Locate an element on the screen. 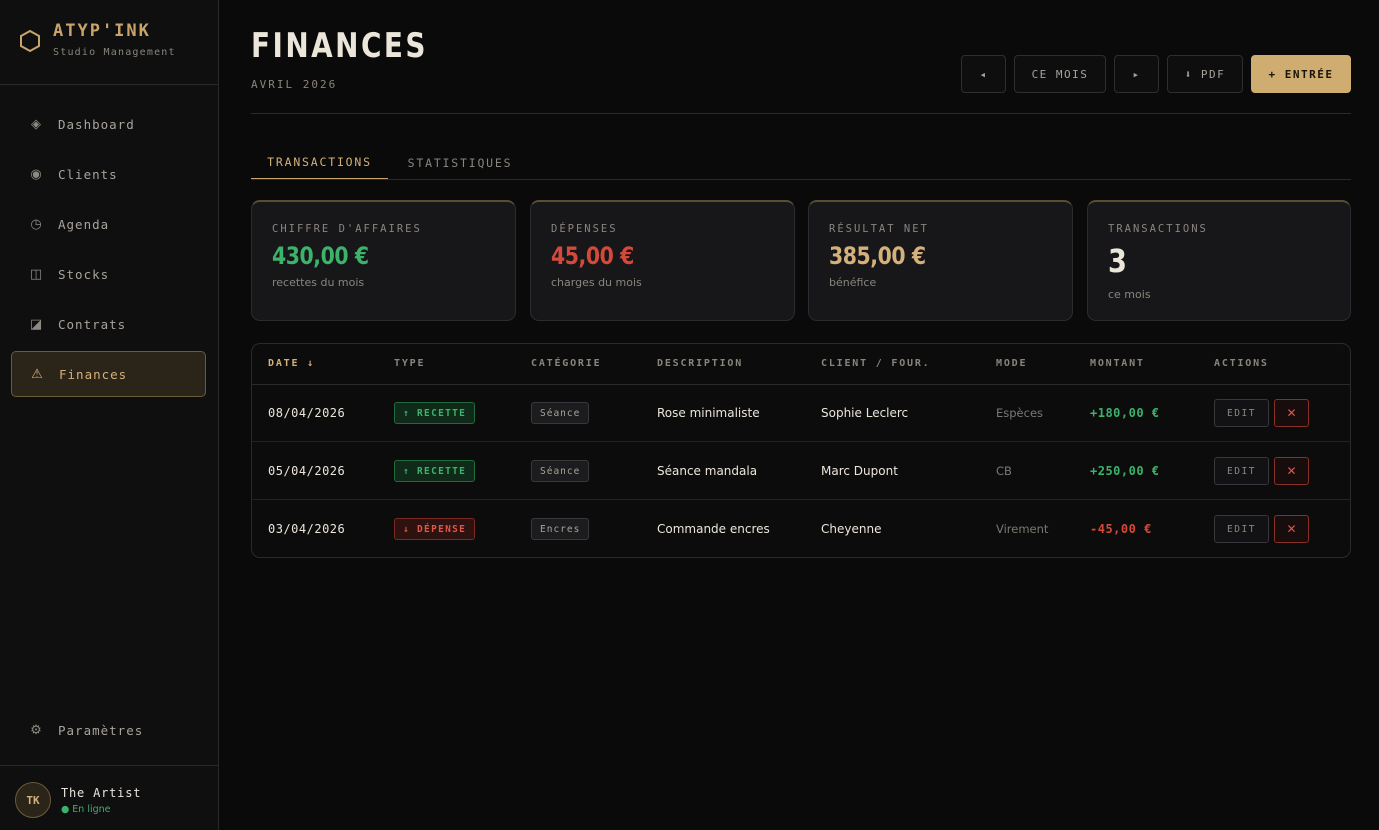  card-value: 385,00 € is located at coordinates (877, 256).